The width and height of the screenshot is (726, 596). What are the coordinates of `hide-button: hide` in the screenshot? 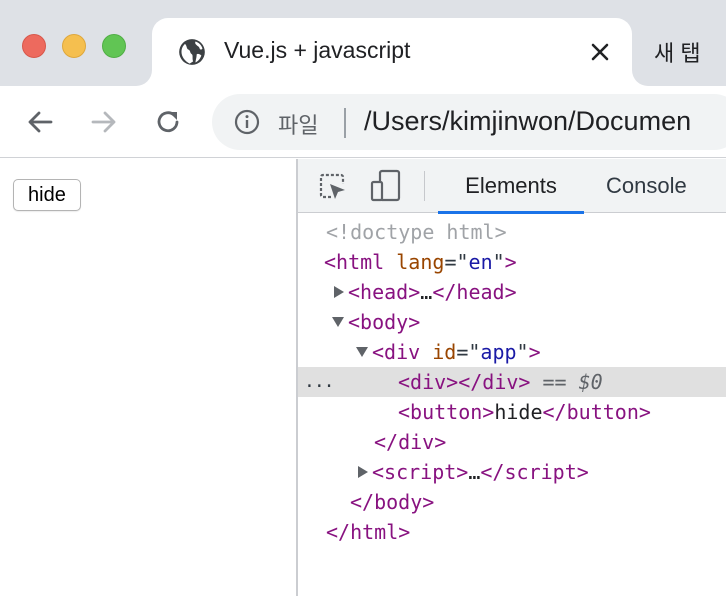 It's located at (47, 195).